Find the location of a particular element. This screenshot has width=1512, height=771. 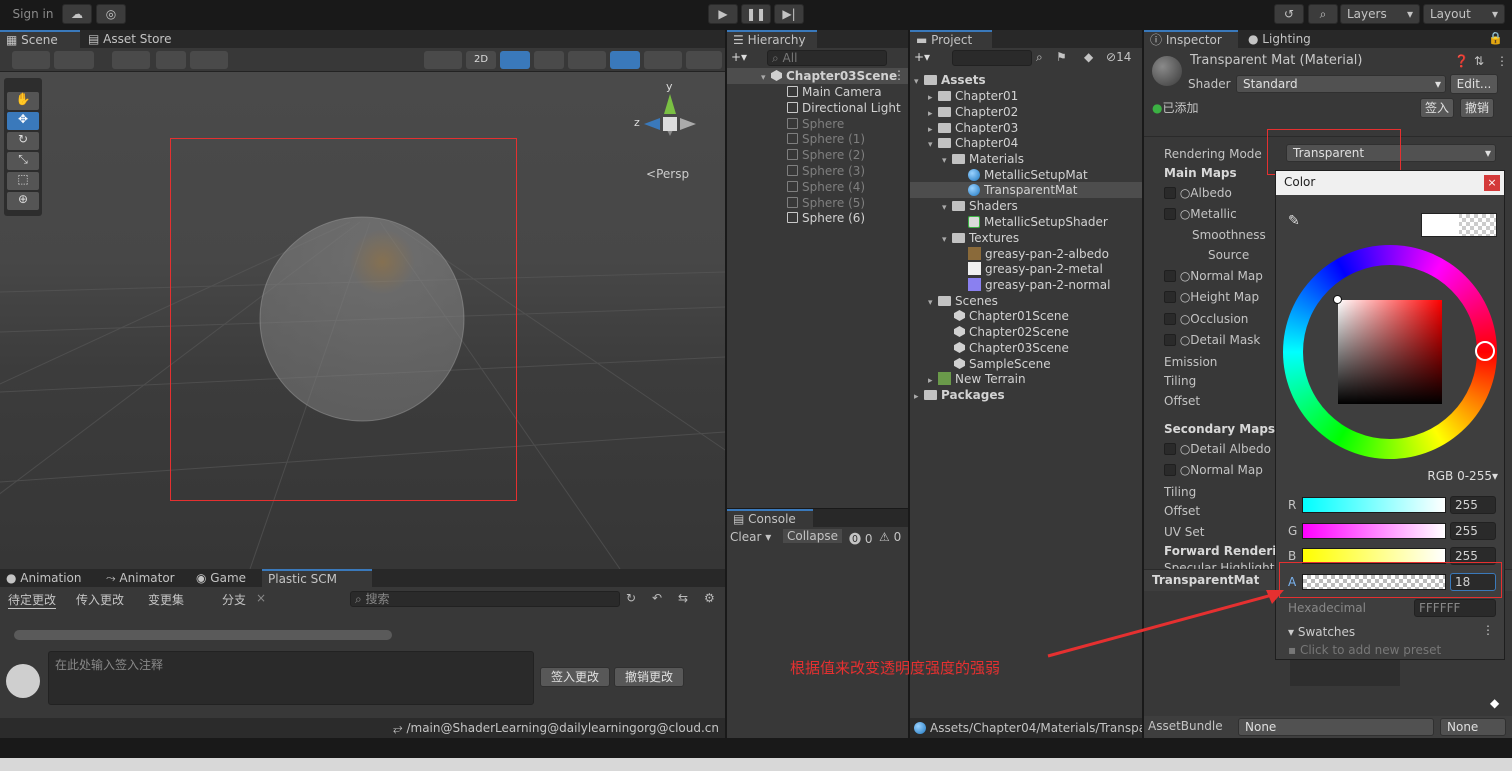

hierarchy-item: Main Camera is located at coordinates (834, 92).